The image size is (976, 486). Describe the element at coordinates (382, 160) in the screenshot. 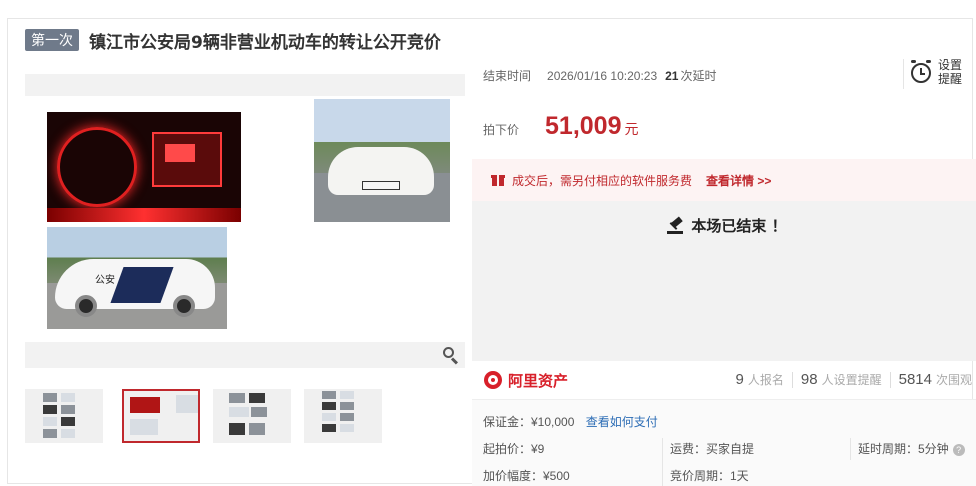

I see `photo-car-front` at that location.